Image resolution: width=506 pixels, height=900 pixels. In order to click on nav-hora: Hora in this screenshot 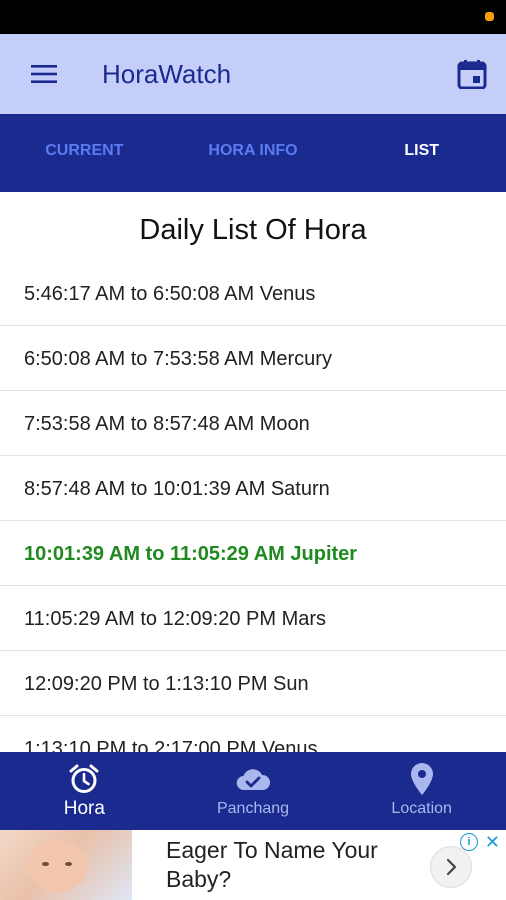, I will do `click(84, 791)`.